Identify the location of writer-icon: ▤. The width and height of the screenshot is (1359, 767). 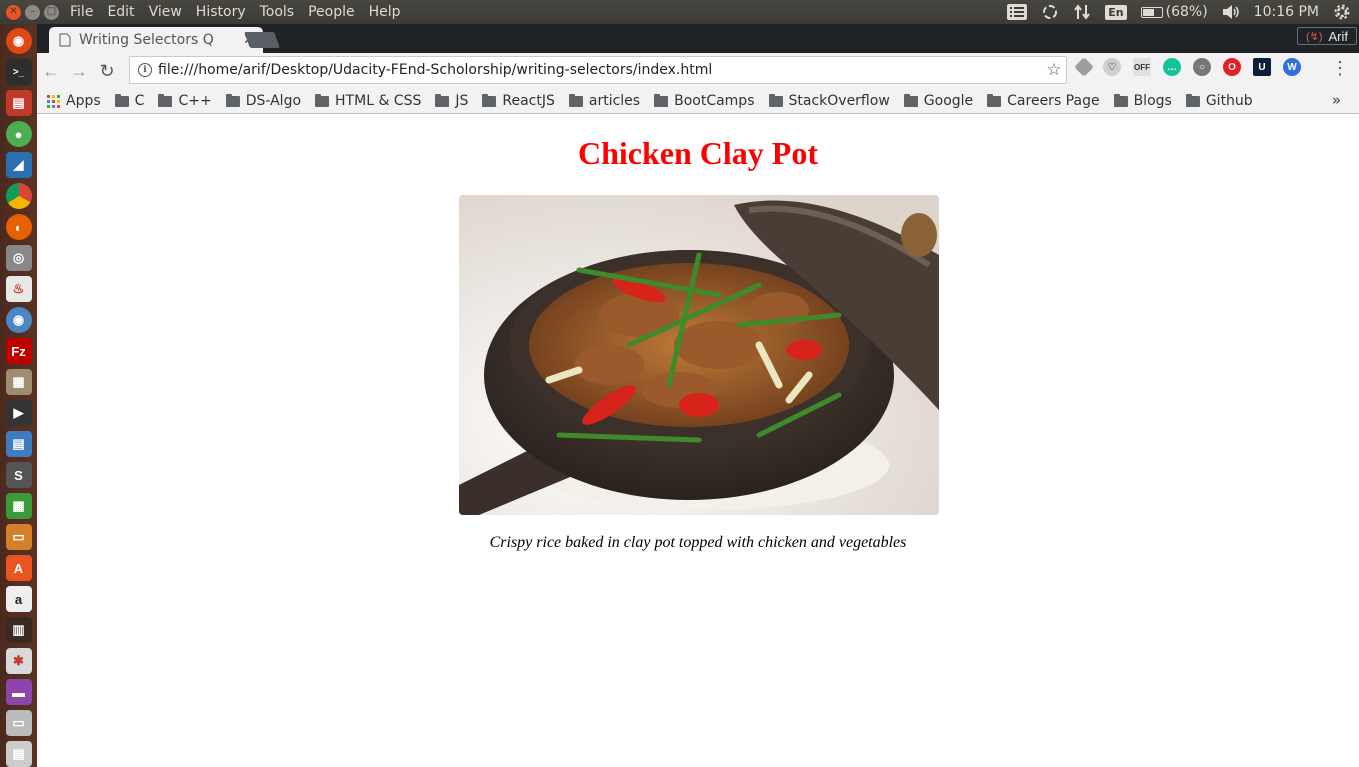
(18, 444).